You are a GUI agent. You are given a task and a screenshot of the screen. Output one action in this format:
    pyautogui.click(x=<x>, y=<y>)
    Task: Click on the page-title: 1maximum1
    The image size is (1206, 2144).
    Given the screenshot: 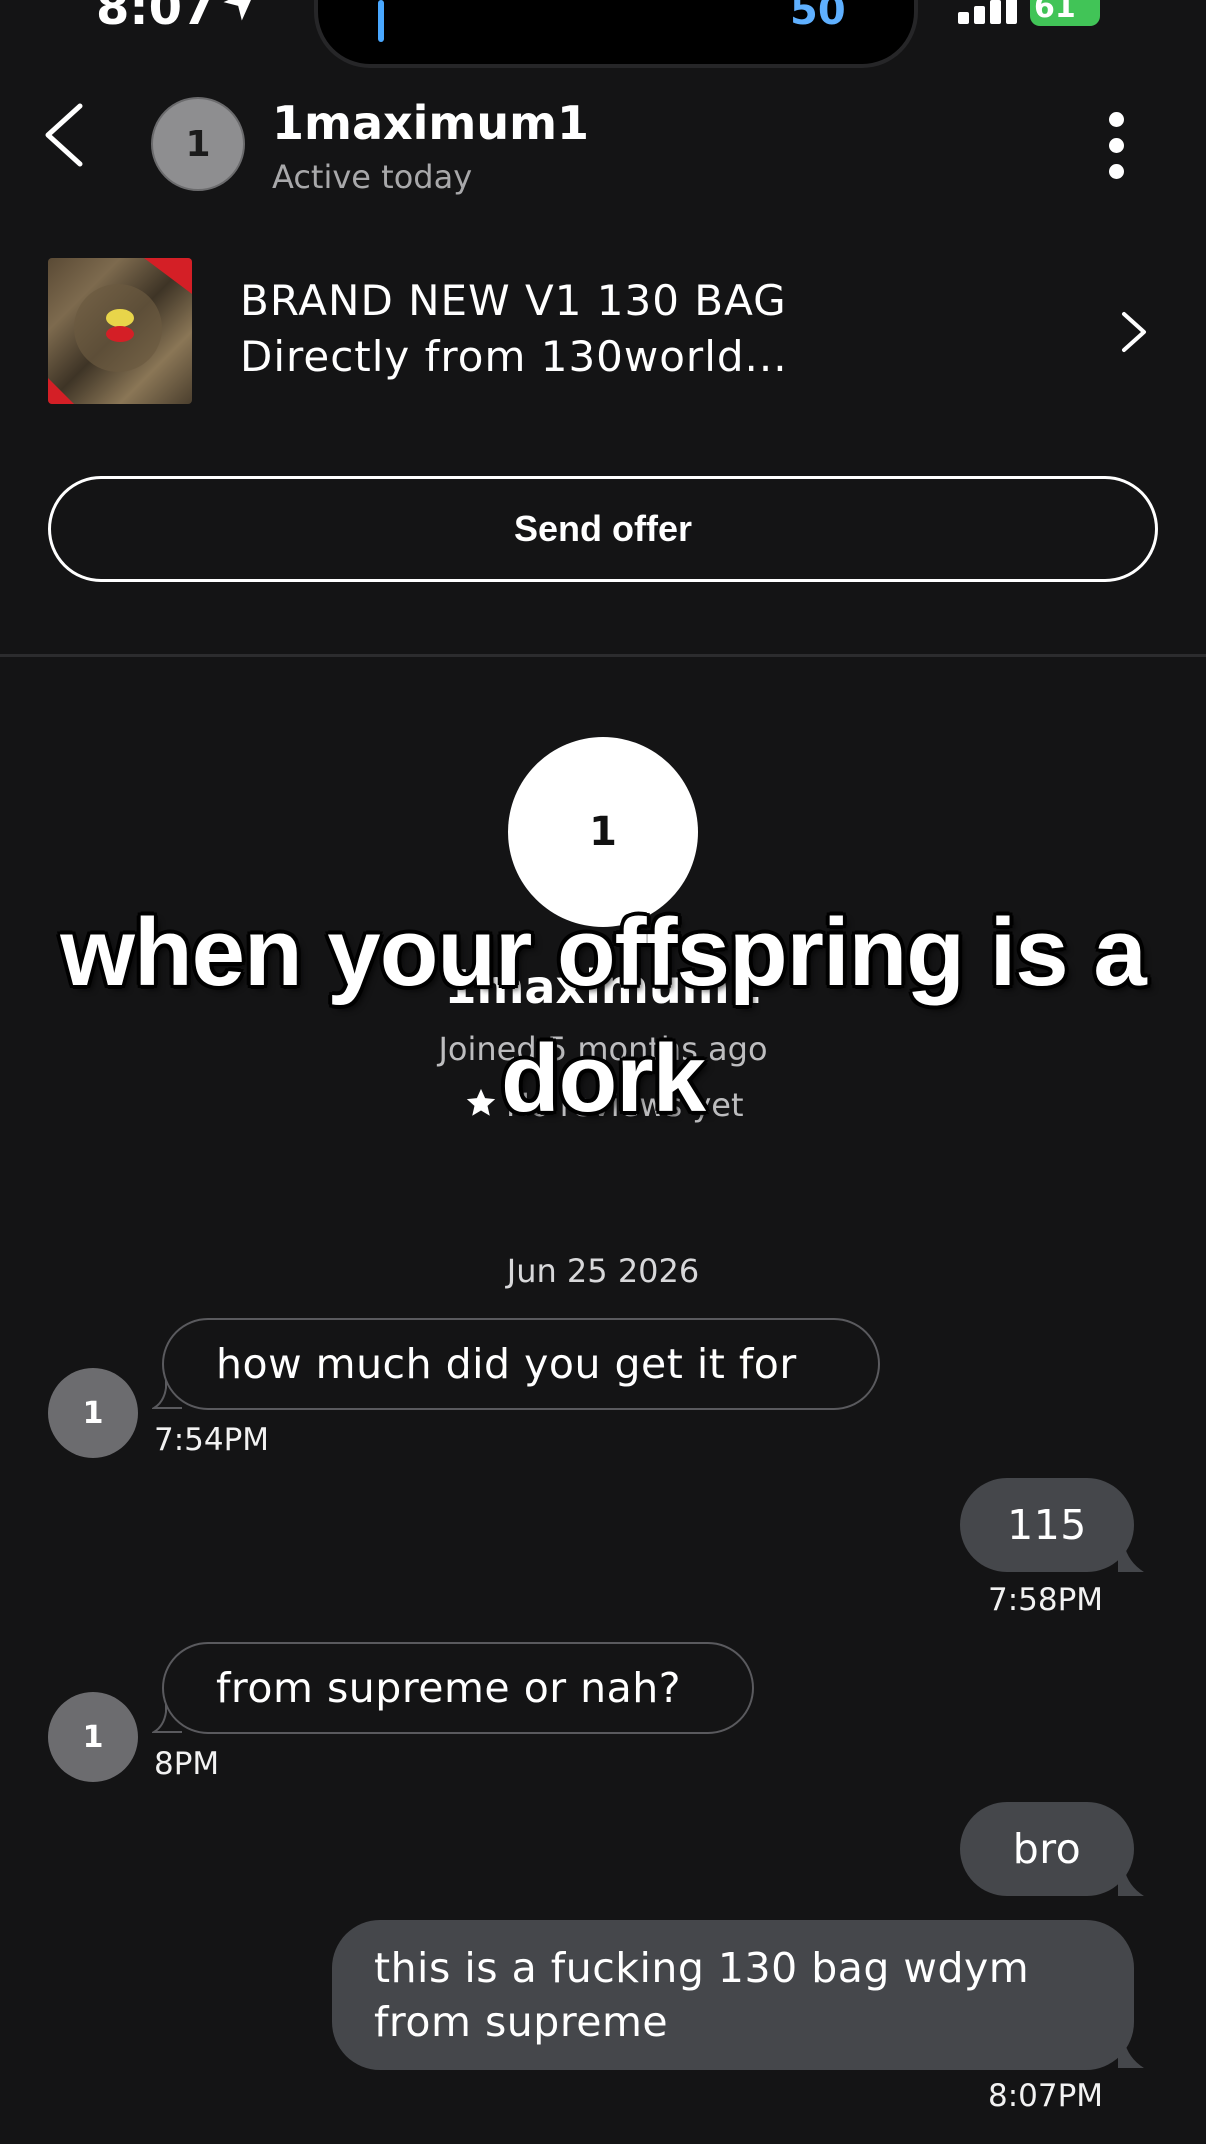 What is the action you would take?
    pyautogui.click(x=430, y=123)
    